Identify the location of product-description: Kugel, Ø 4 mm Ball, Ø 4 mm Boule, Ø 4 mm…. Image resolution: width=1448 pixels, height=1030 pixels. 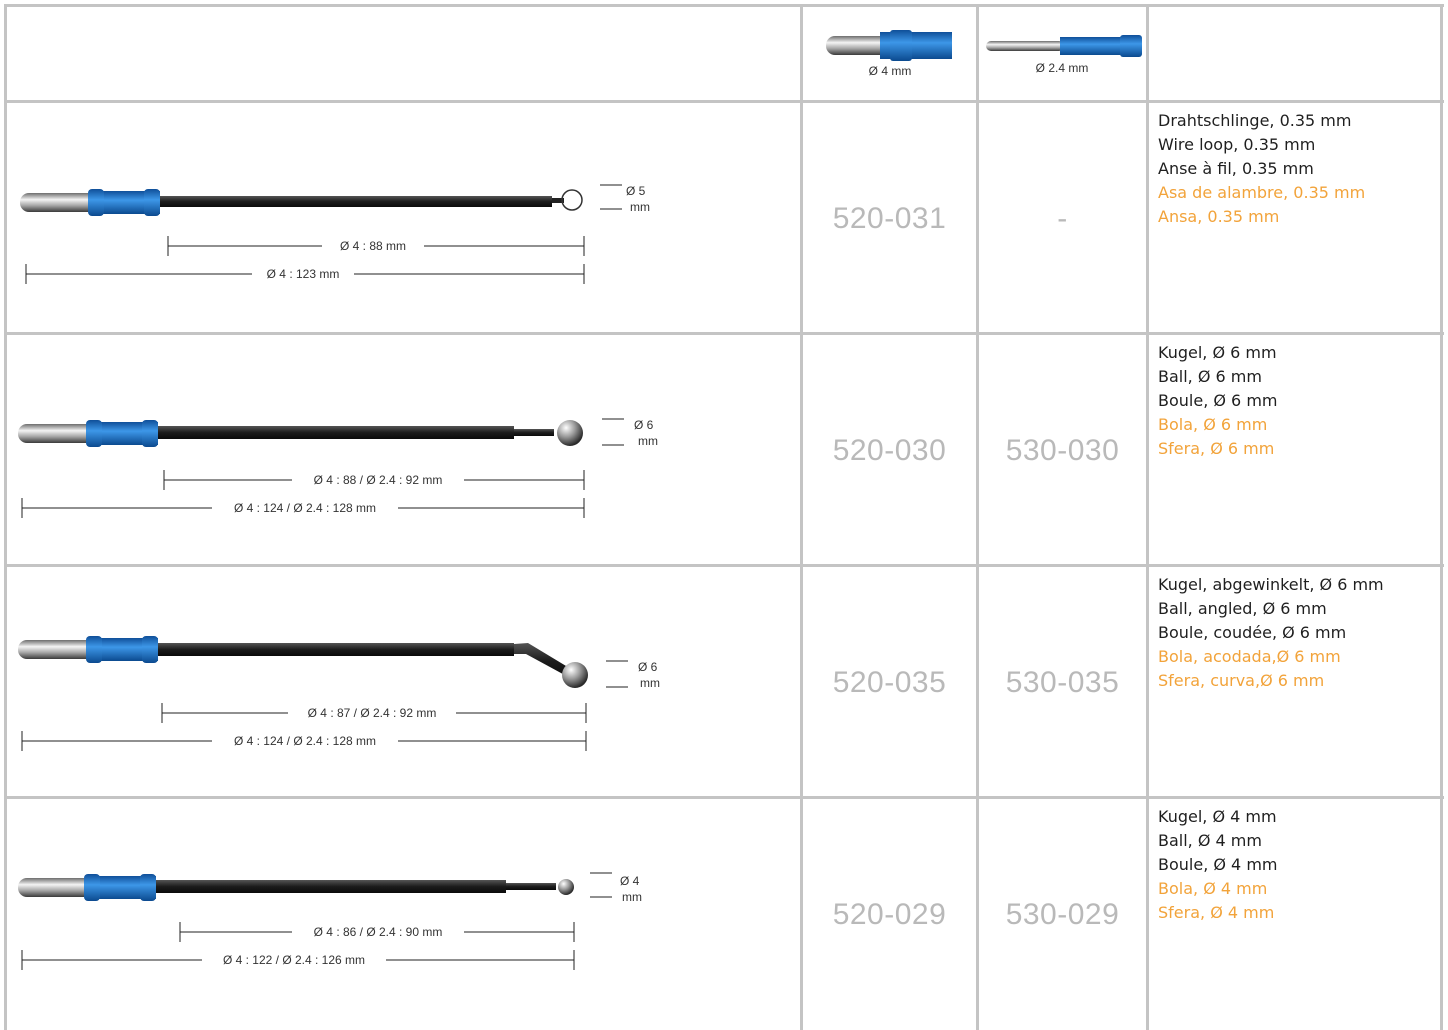
(1217, 865).